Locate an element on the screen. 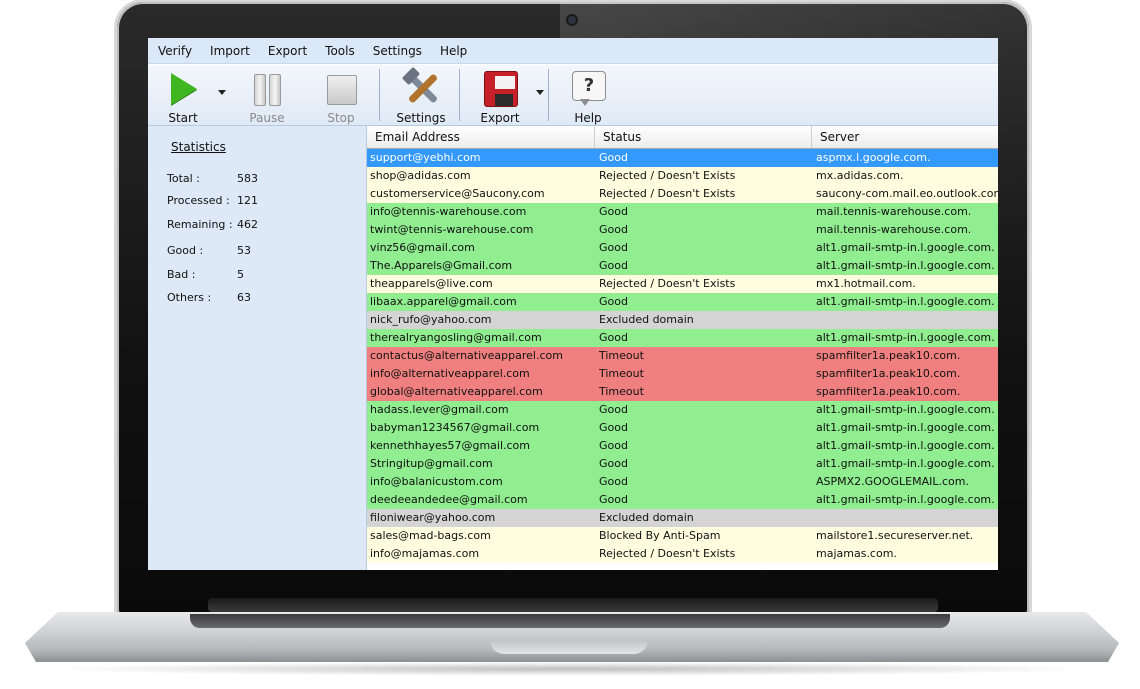 The width and height of the screenshot is (1140, 689). stop-label: Stop is located at coordinates (341, 118).